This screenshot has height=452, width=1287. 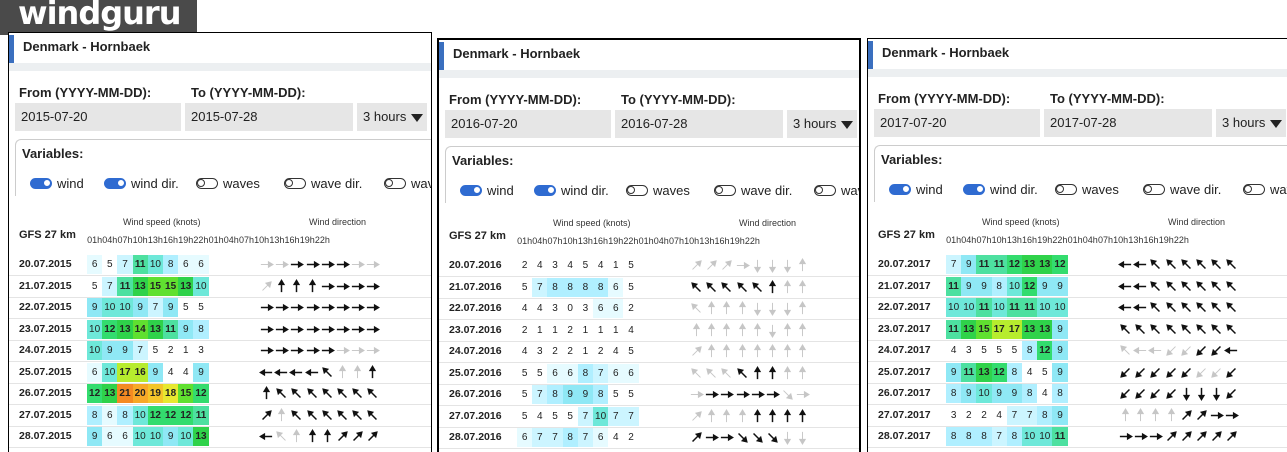 What do you see at coordinates (269, 117) in the screenshot?
I see `to-date-input: 2015-07-28` at bounding box center [269, 117].